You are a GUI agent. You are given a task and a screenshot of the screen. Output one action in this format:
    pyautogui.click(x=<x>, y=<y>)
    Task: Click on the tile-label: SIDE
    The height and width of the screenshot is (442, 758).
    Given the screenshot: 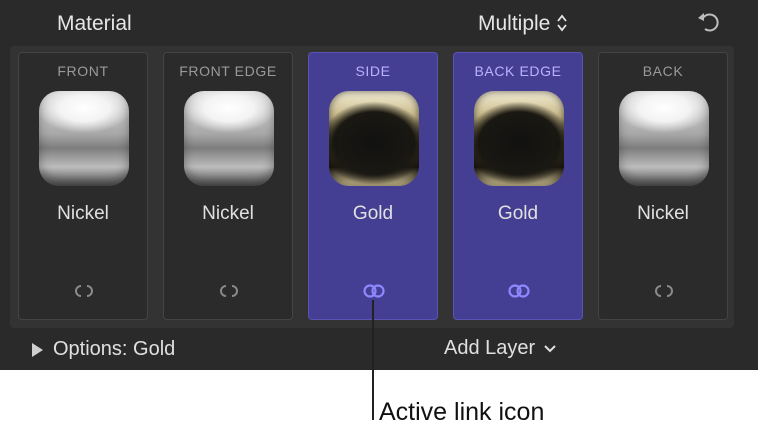 What is the action you would take?
    pyautogui.click(x=373, y=71)
    